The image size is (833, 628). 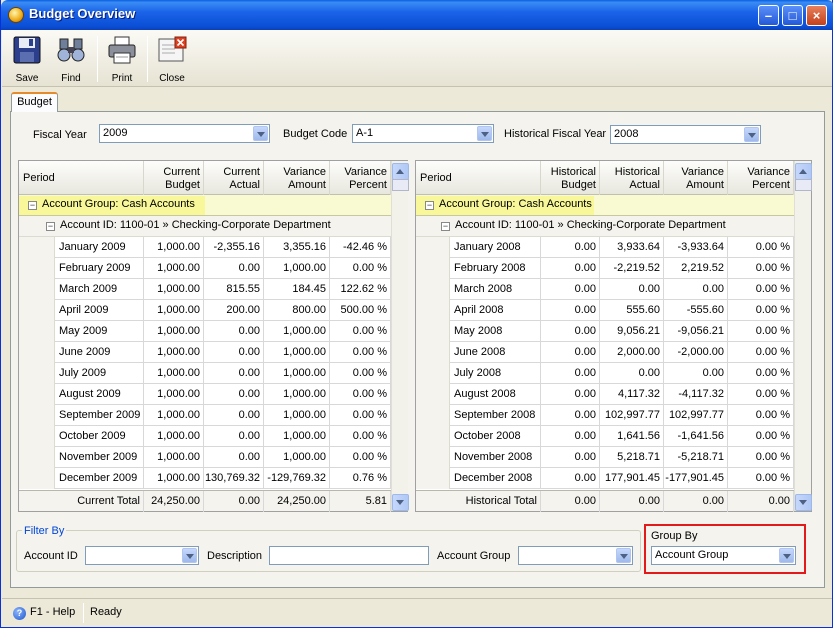 I want to click on table-cell: -2,355.16, so click(x=234, y=247).